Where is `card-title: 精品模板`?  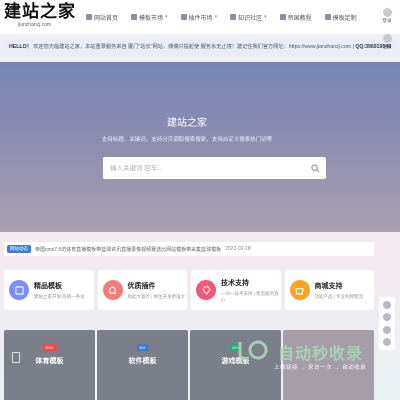 card-title: 精品模板 is located at coordinates (48, 286).